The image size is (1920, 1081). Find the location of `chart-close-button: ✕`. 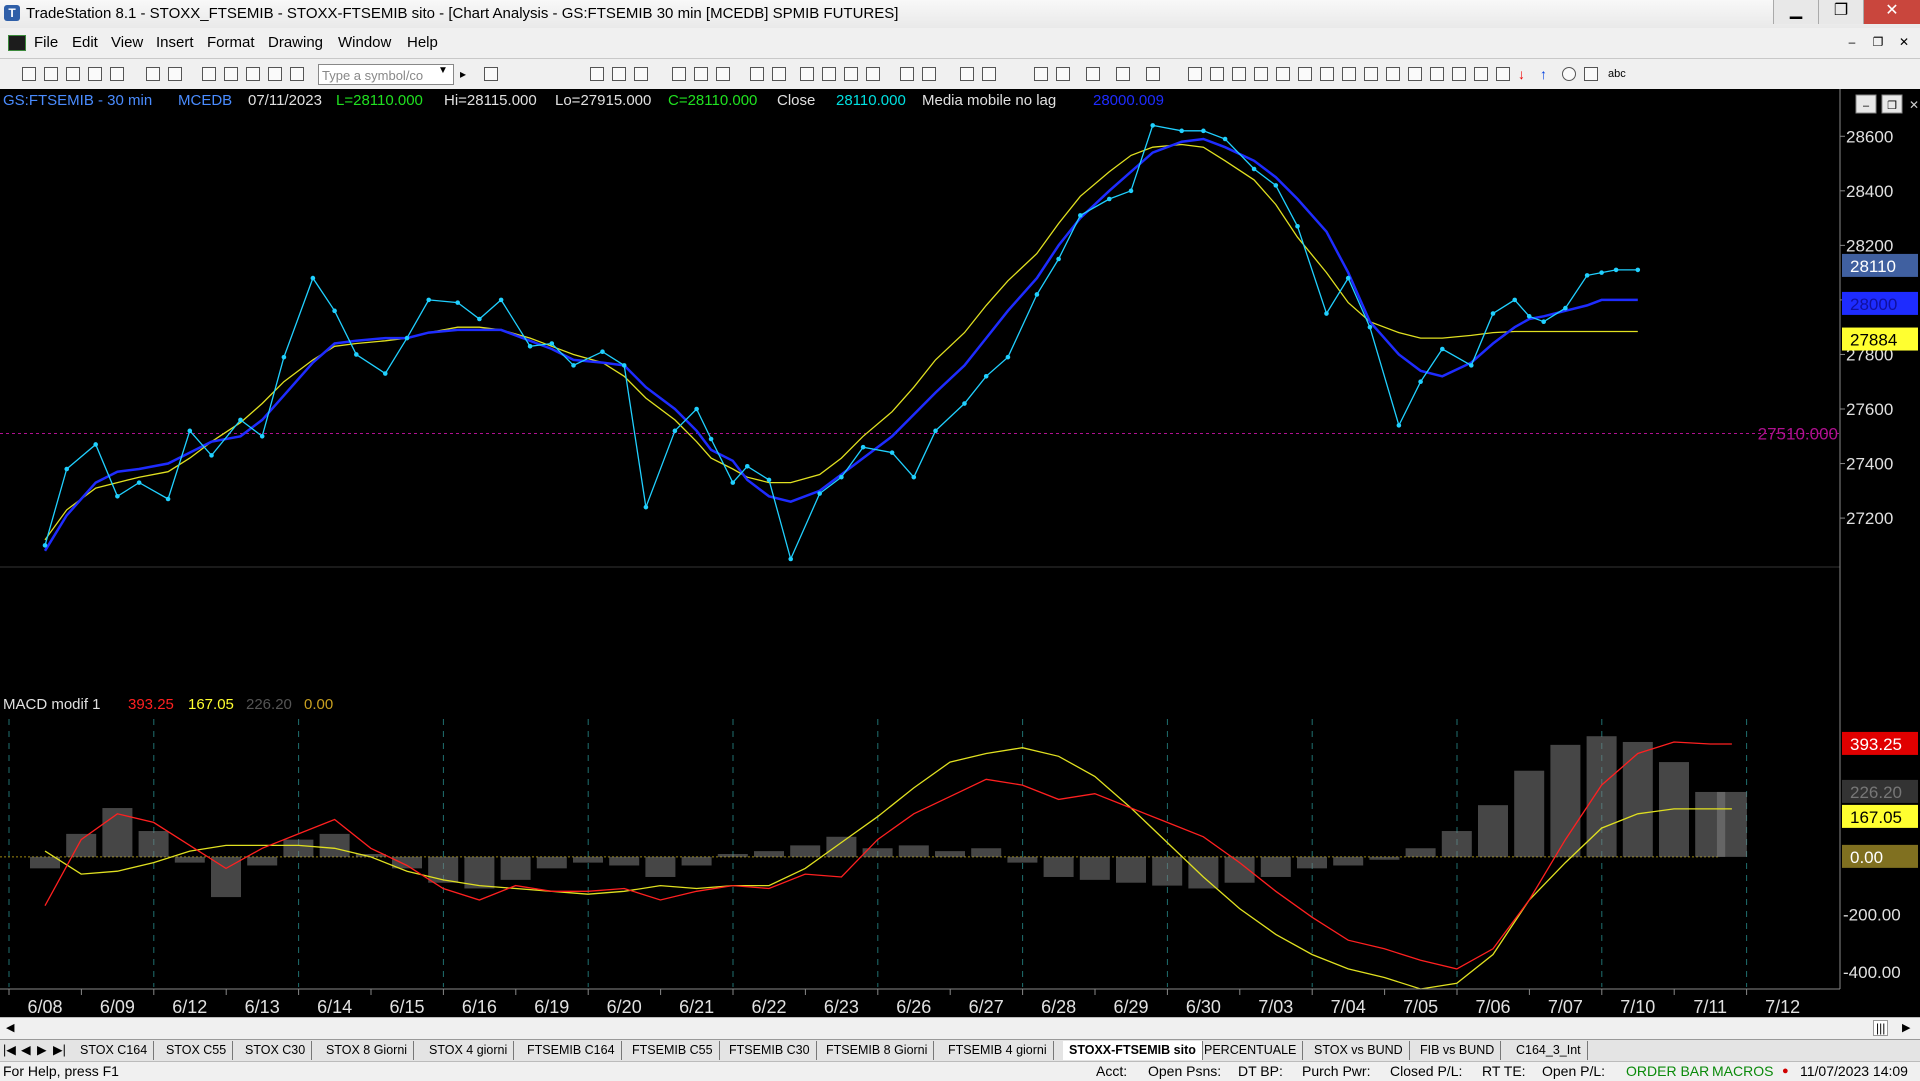

chart-close-button: ✕ is located at coordinates (1914, 105).